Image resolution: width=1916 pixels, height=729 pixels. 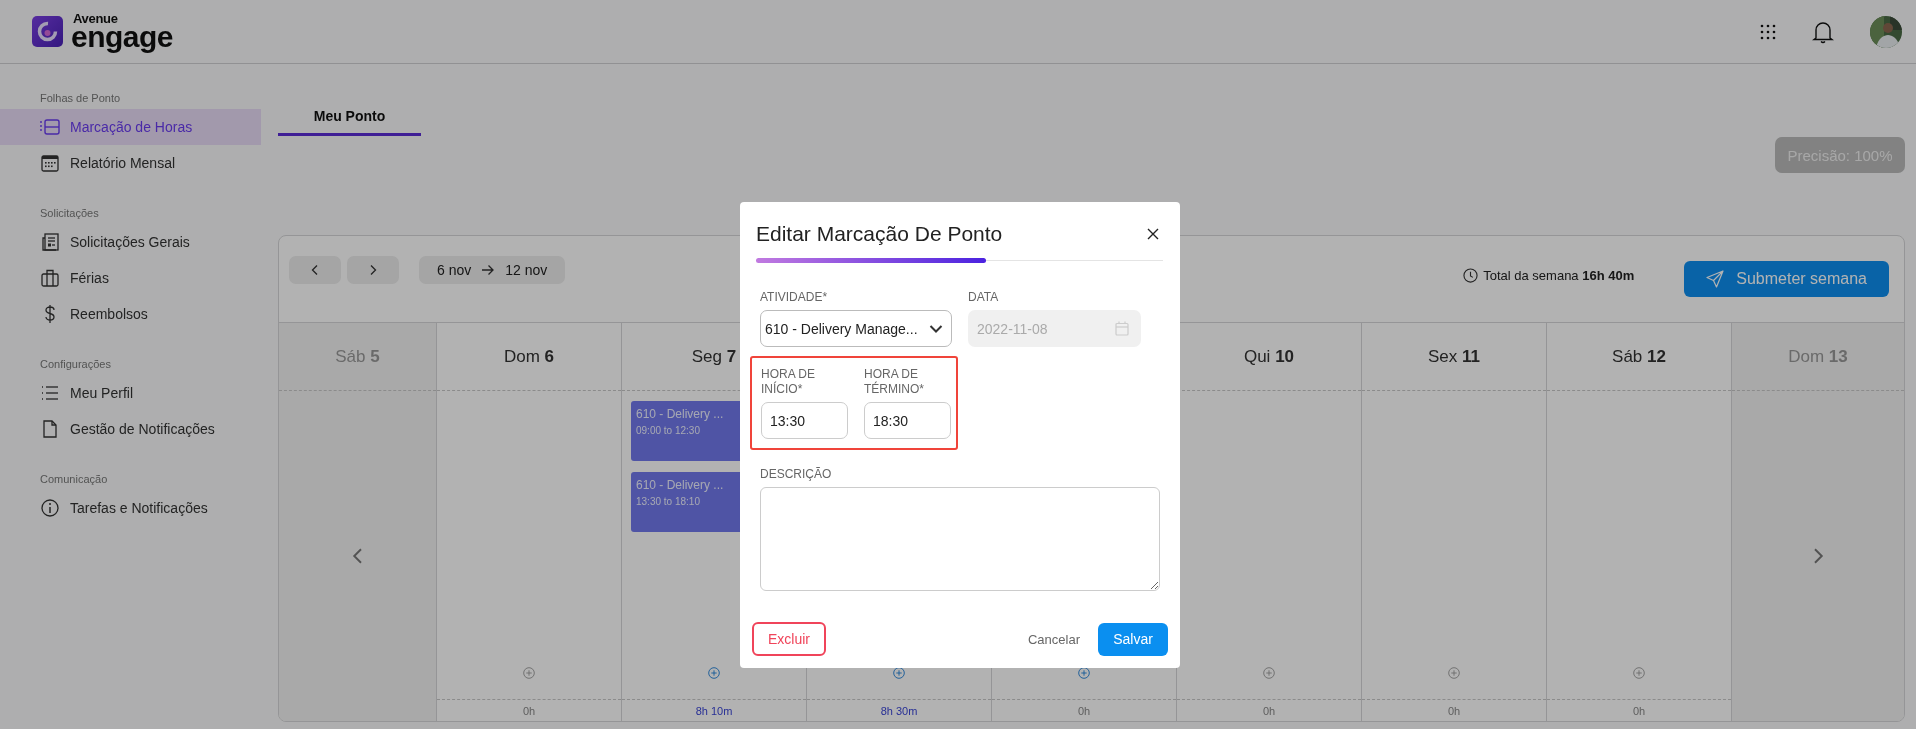 I want to click on file-icon, so click(x=50, y=429).